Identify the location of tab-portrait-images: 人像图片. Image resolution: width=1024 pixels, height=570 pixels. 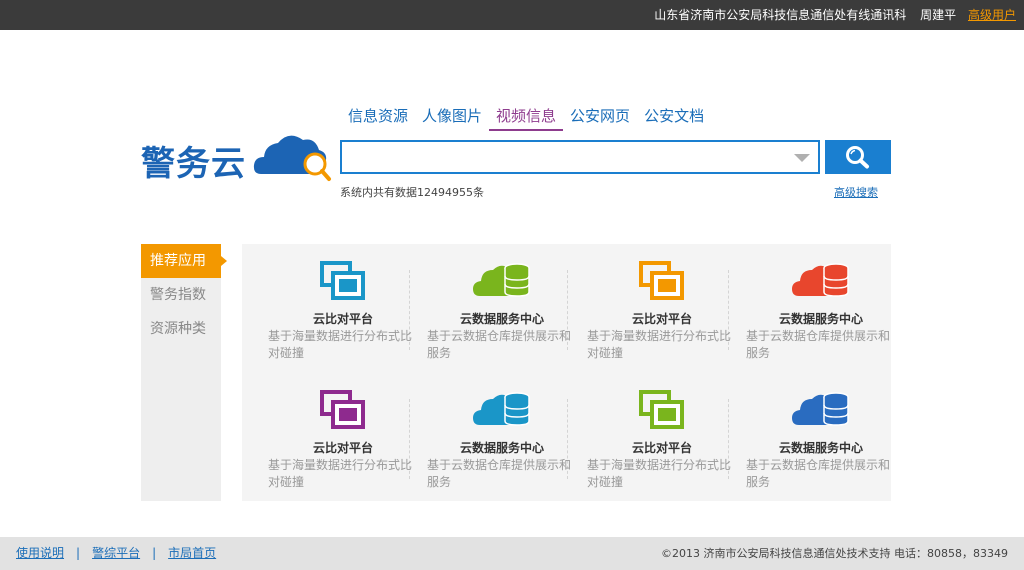
(452, 117).